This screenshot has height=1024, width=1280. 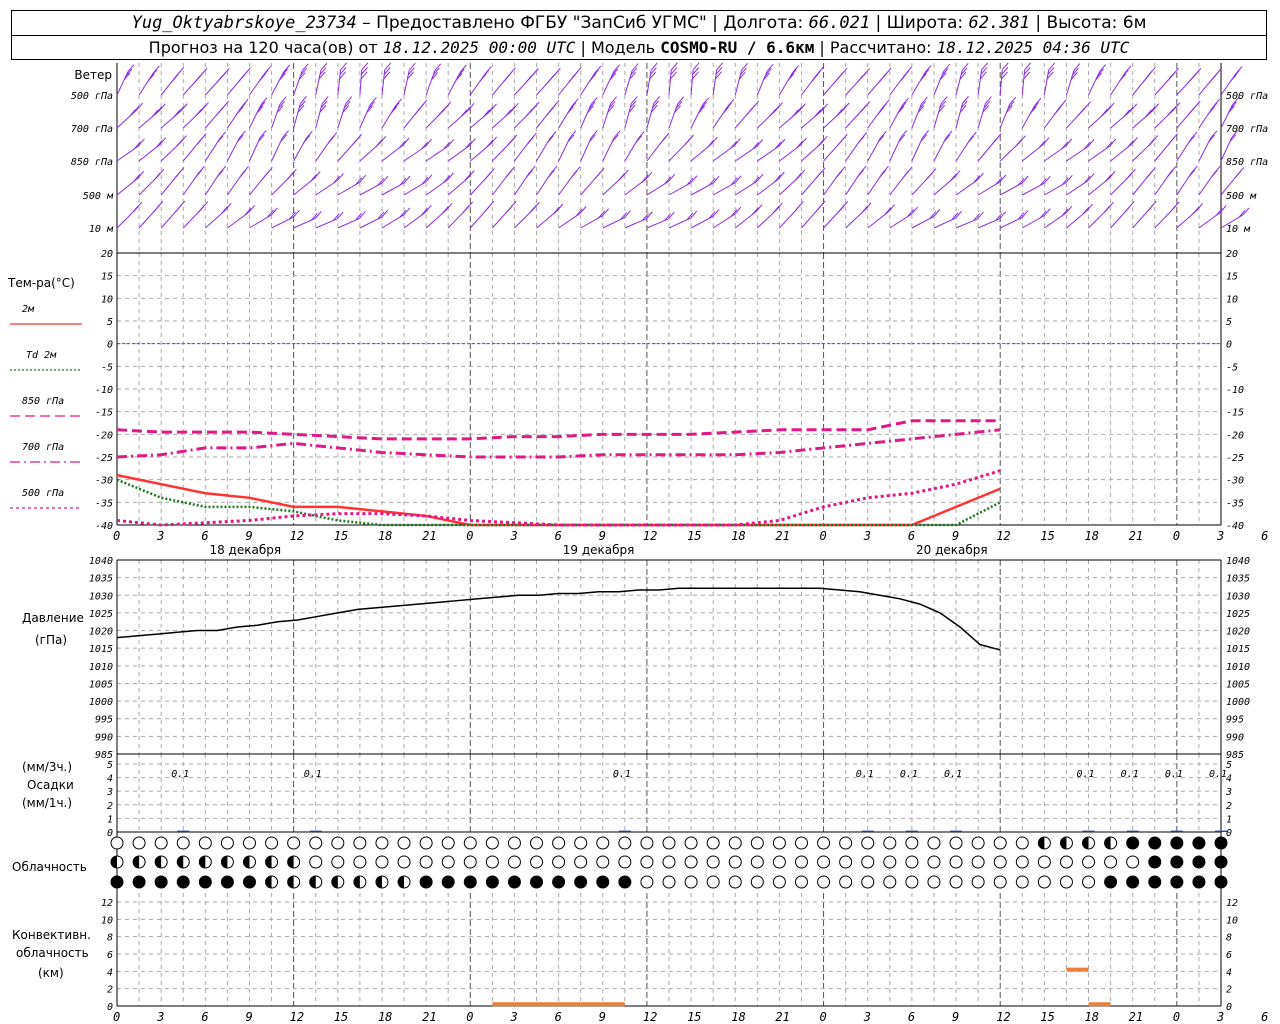 I want to click on precip-amount: 0.1, so click(x=1174, y=774).